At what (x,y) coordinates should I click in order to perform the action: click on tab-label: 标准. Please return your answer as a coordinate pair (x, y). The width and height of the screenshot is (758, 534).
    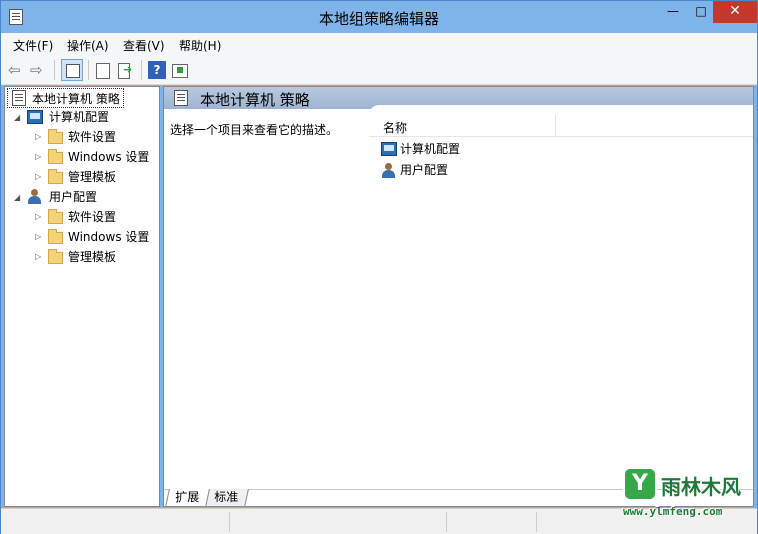
    Looking at the image, I should click on (226, 497).